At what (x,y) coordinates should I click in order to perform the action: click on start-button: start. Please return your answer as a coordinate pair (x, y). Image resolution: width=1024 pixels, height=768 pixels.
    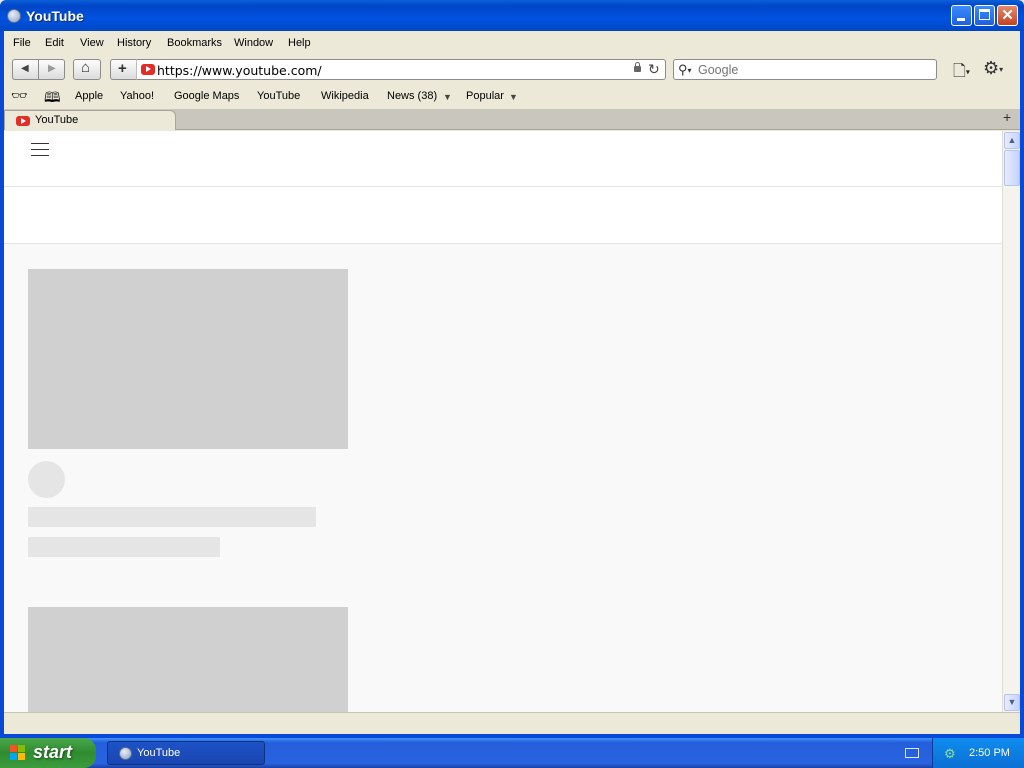
    Looking at the image, I should click on (48, 753).